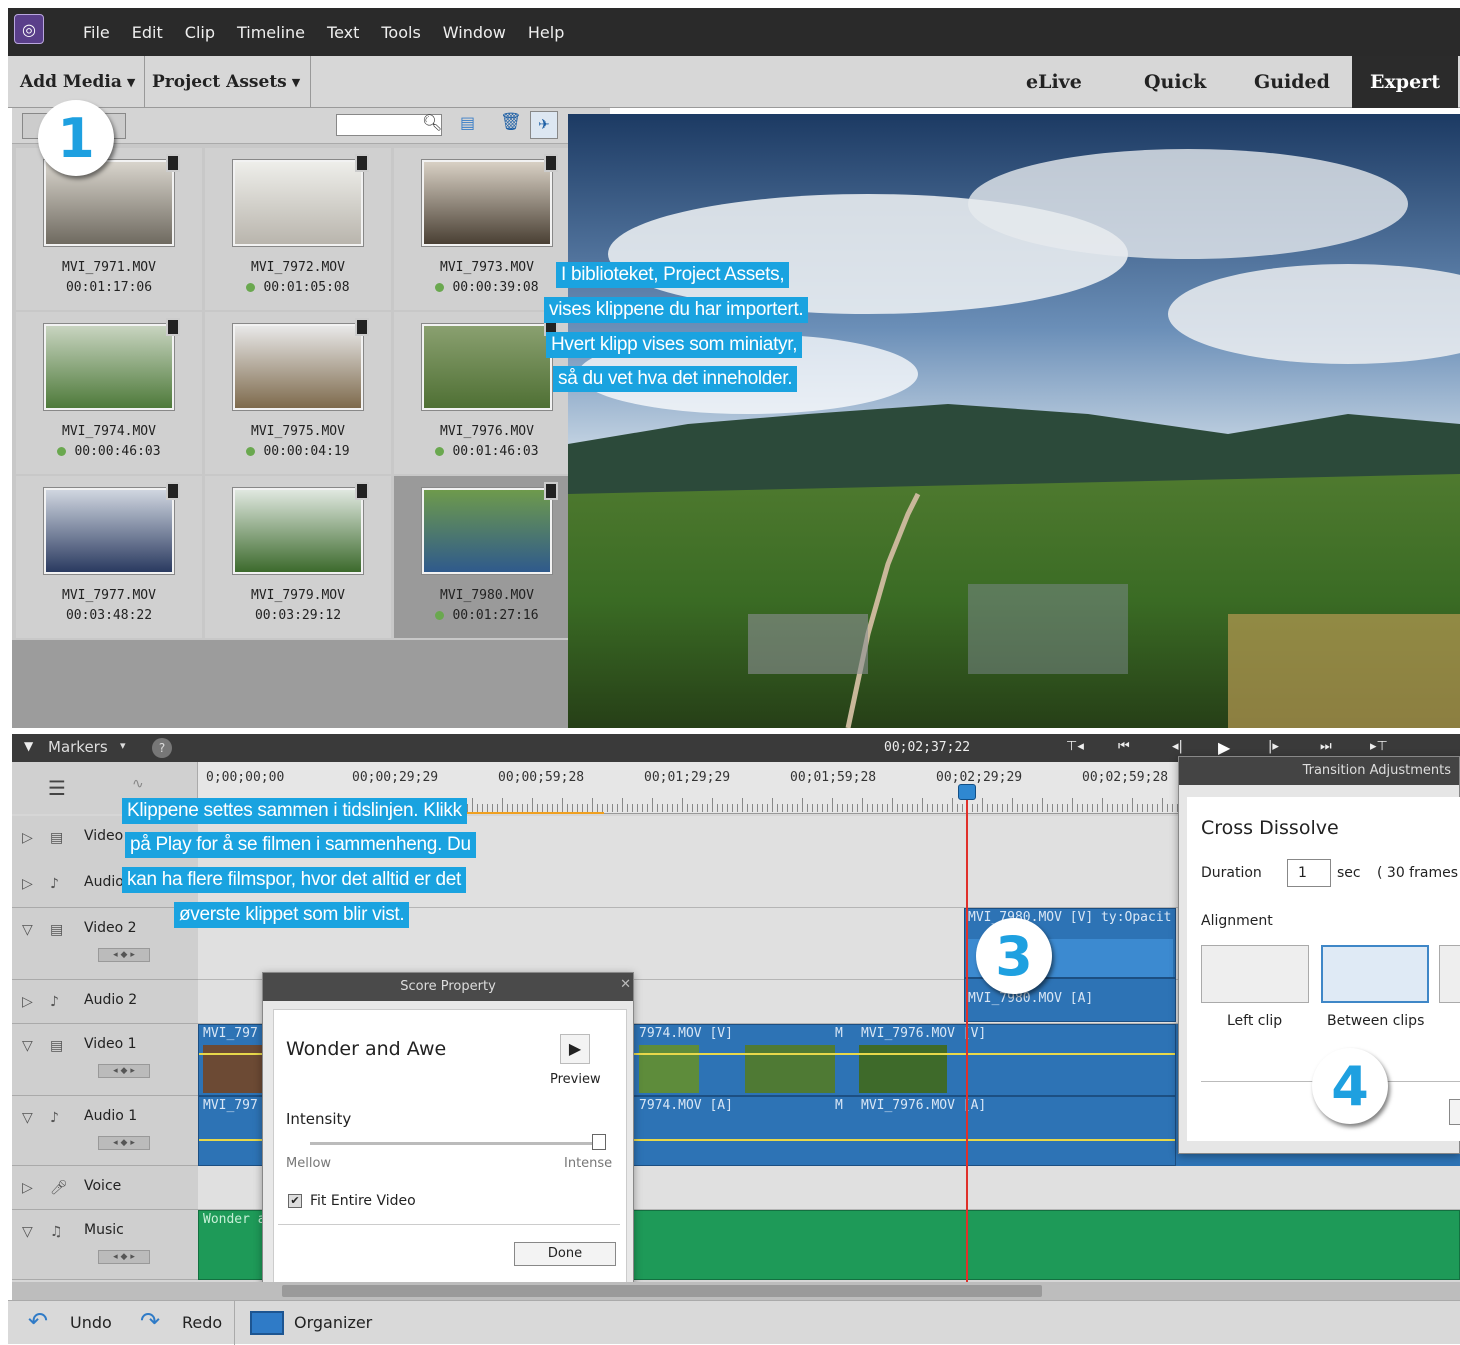  Describe the element at coordinates (432, 122) in the screenshot. I see `search-icon: 🔍︎` at that location.